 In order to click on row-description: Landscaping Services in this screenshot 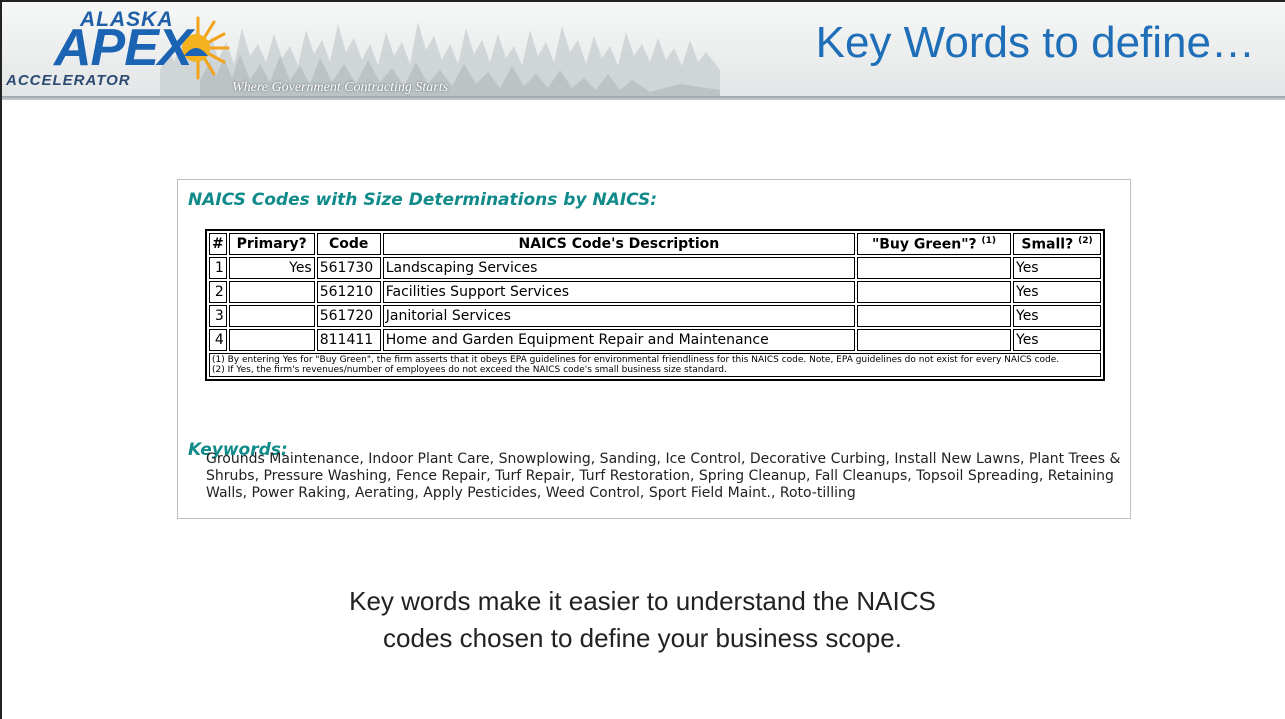, I will do `click(618, 268)`.